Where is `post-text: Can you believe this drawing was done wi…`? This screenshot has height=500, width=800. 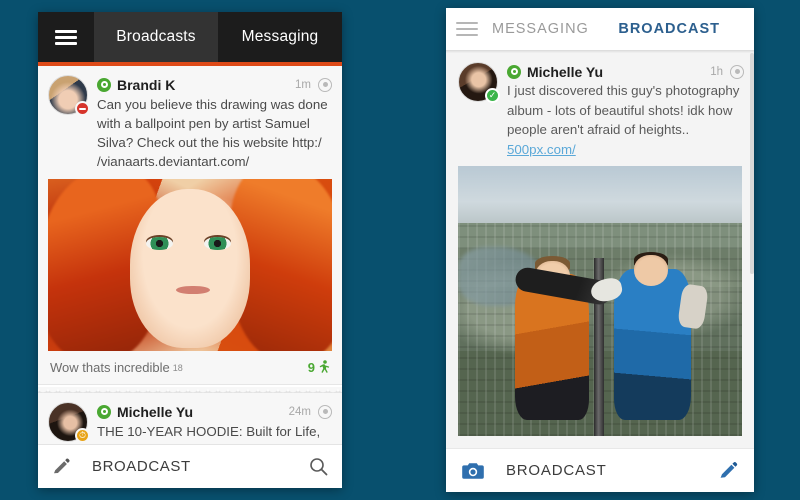
post-text: Can you believe this drawing was done wi… is located at coordinates (212, 133).